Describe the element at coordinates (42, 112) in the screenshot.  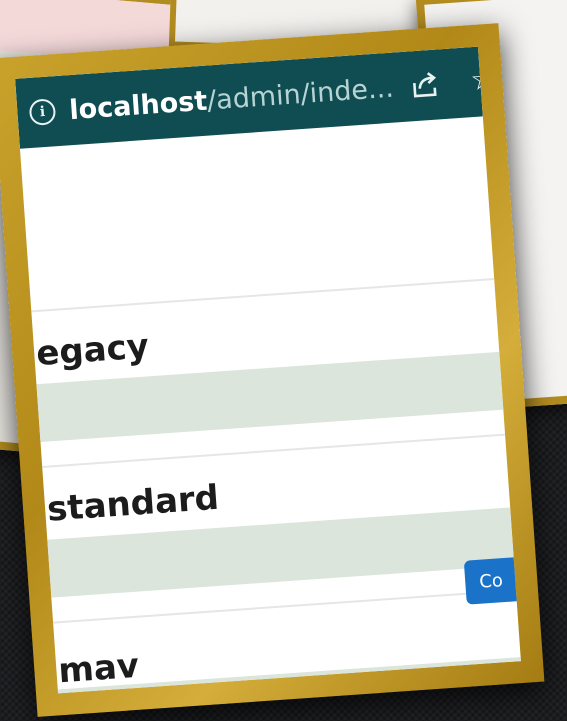
I see `info-icon: i` at that location.